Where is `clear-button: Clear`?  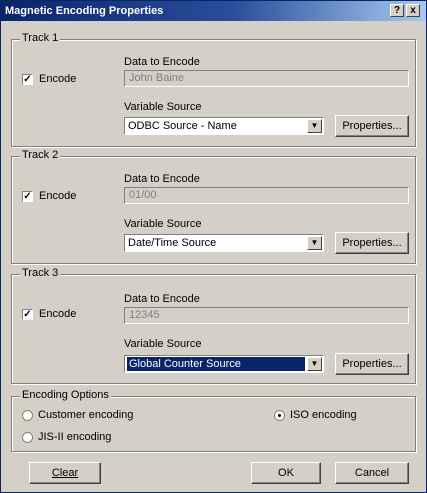
clear-button: Clear is located at coordinates (65, 473).